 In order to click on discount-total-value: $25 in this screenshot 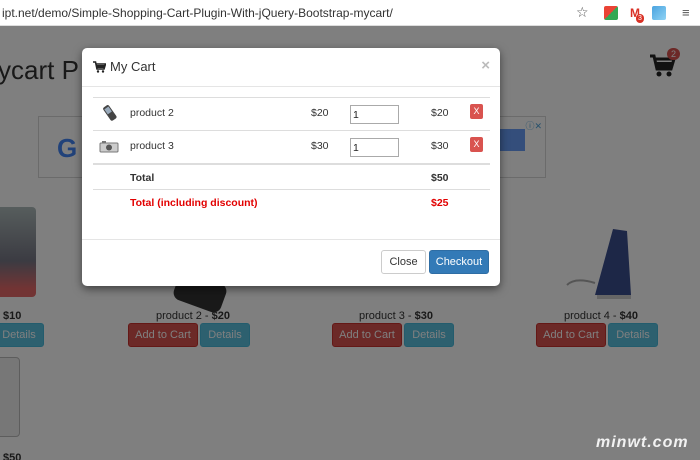, I will do `click(440, 203)`.